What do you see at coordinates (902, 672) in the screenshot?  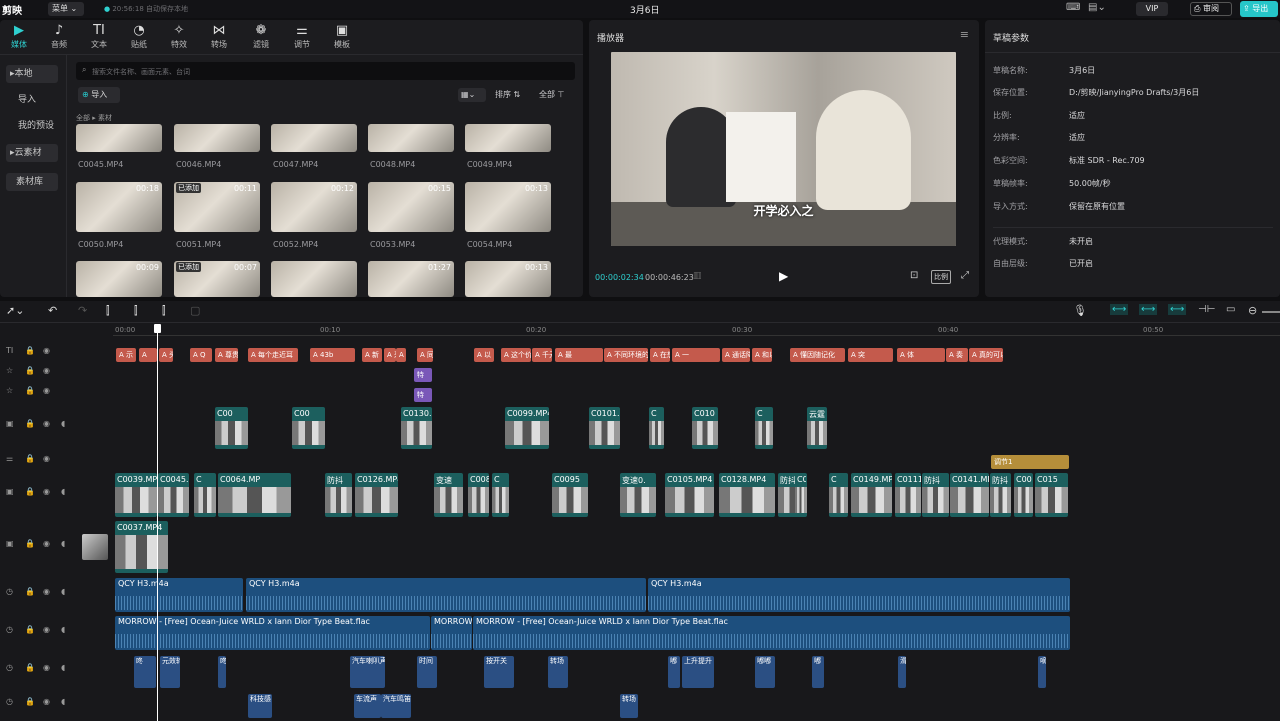 I see `sound-effect-clip: 滑` at bounding box center [902, 672].